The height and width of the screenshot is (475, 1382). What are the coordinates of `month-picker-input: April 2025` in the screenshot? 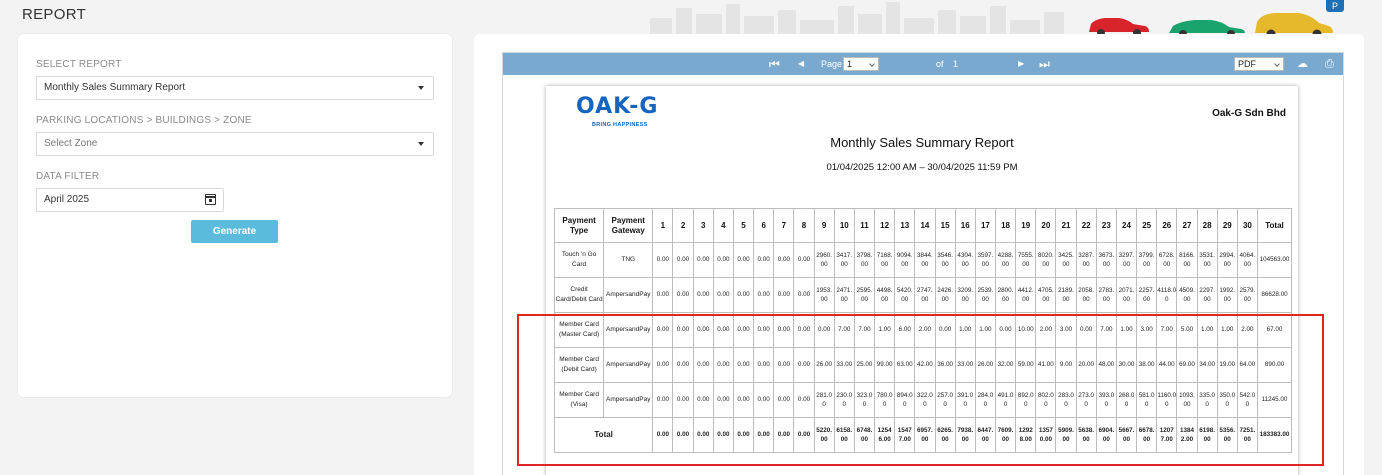 It's located at (130, 200).